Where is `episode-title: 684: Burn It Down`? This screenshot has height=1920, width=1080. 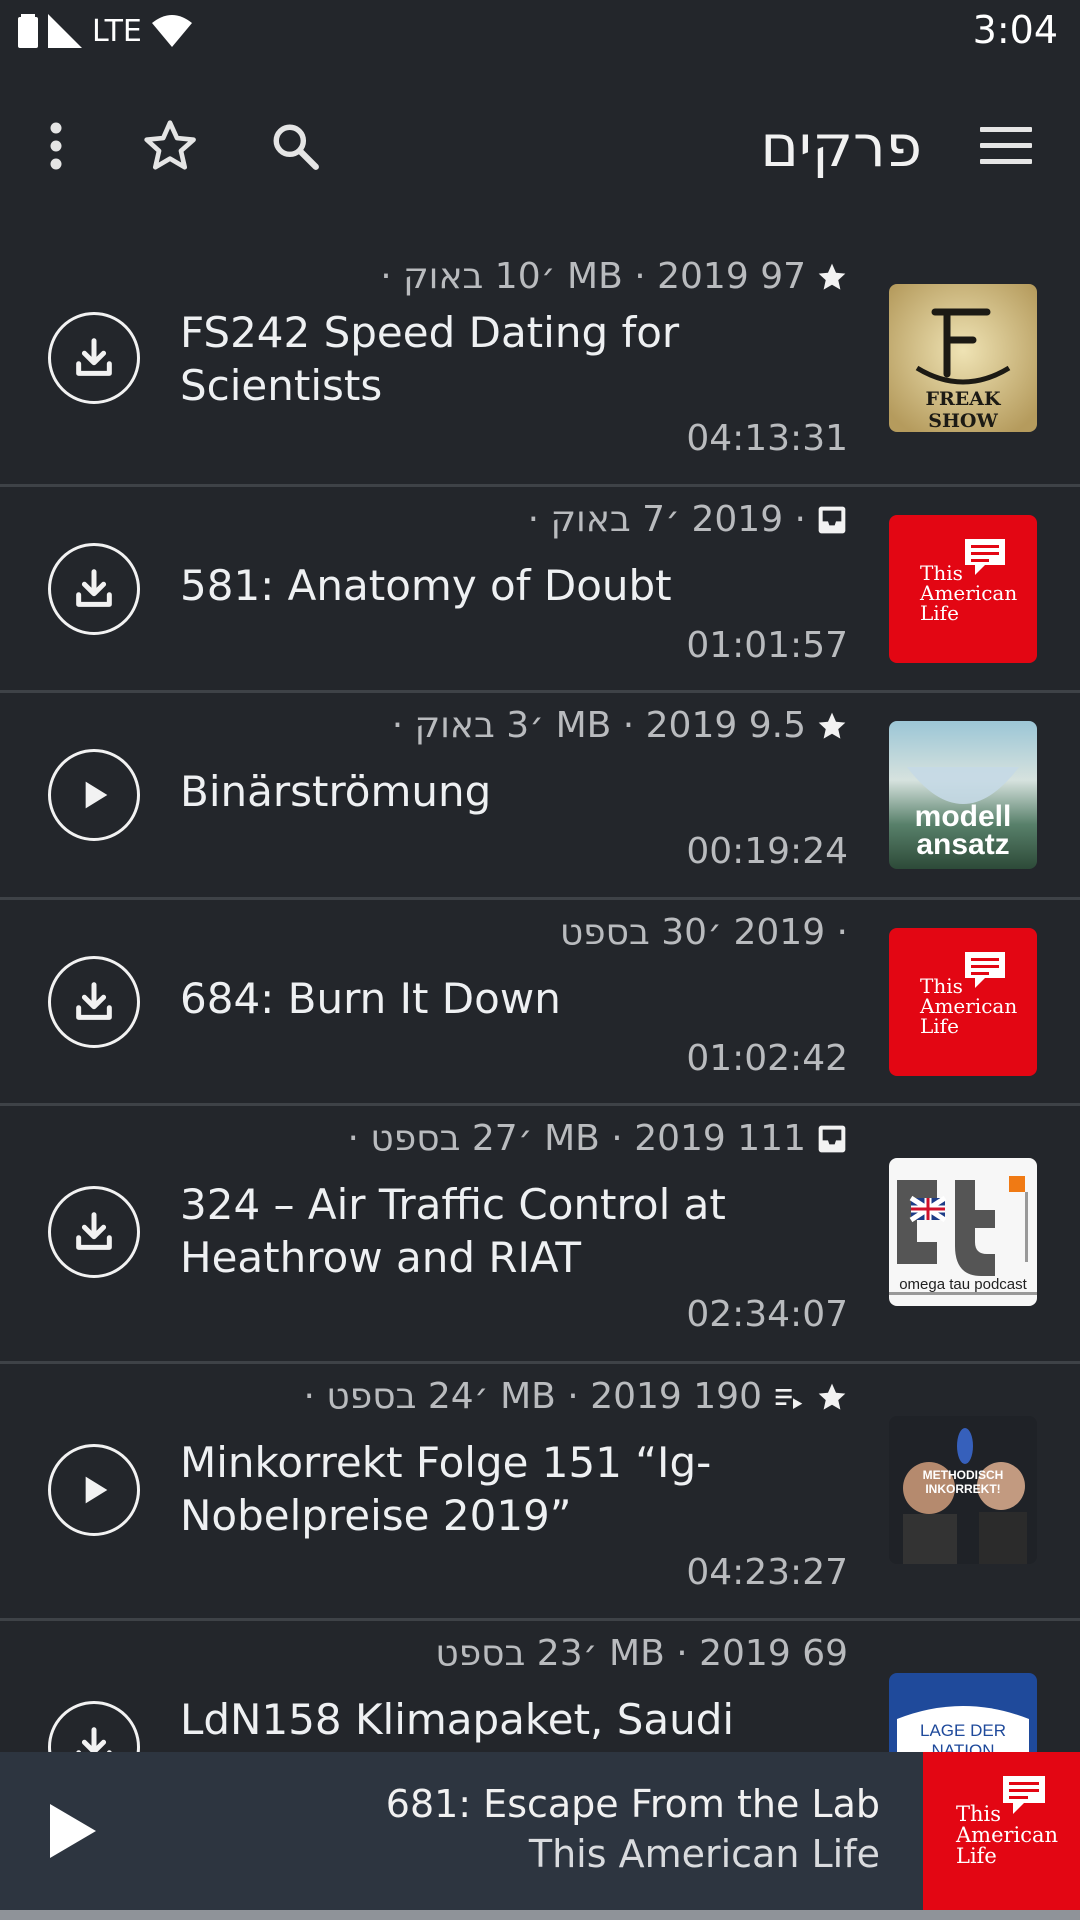
episode-title: 684: Burn It Down is located at coordinates (370, 998).